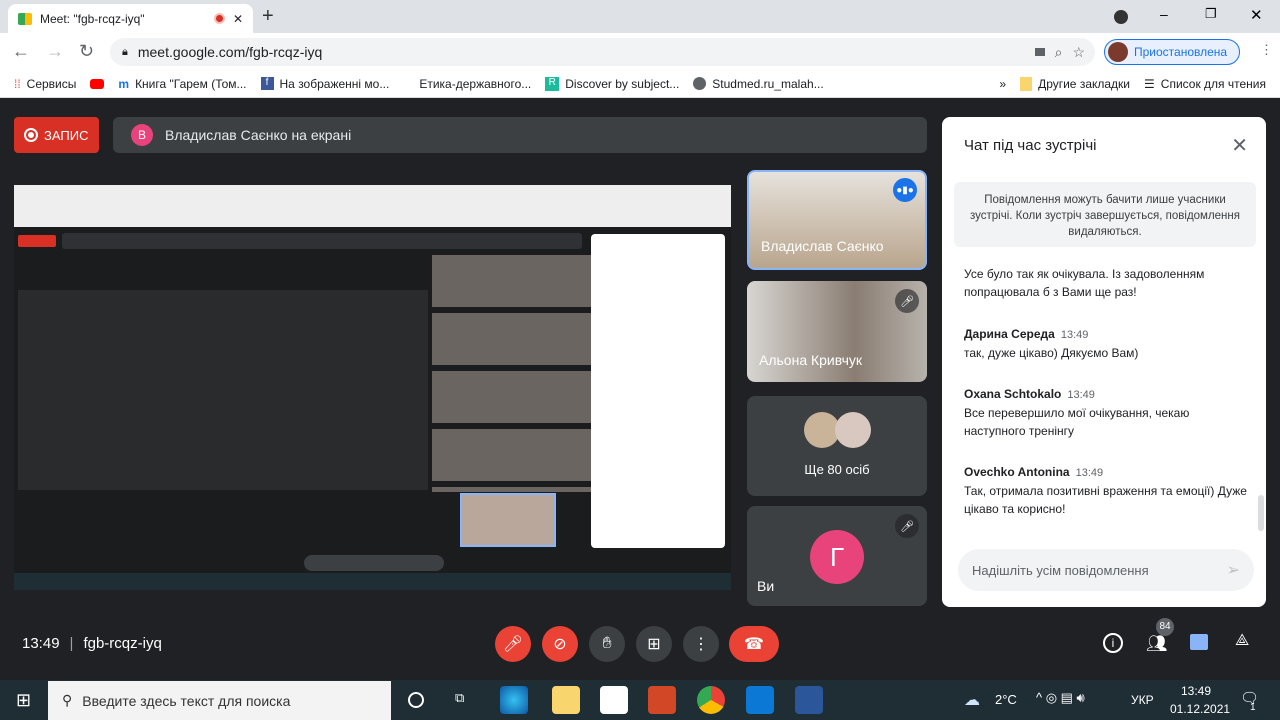 Image resolution: width=1280 pixels, height=720 pixels. What do you see at coordinates (86, 51) in the screenshot?
I see `reload-button: ↻` at bounding box center [86, 51].